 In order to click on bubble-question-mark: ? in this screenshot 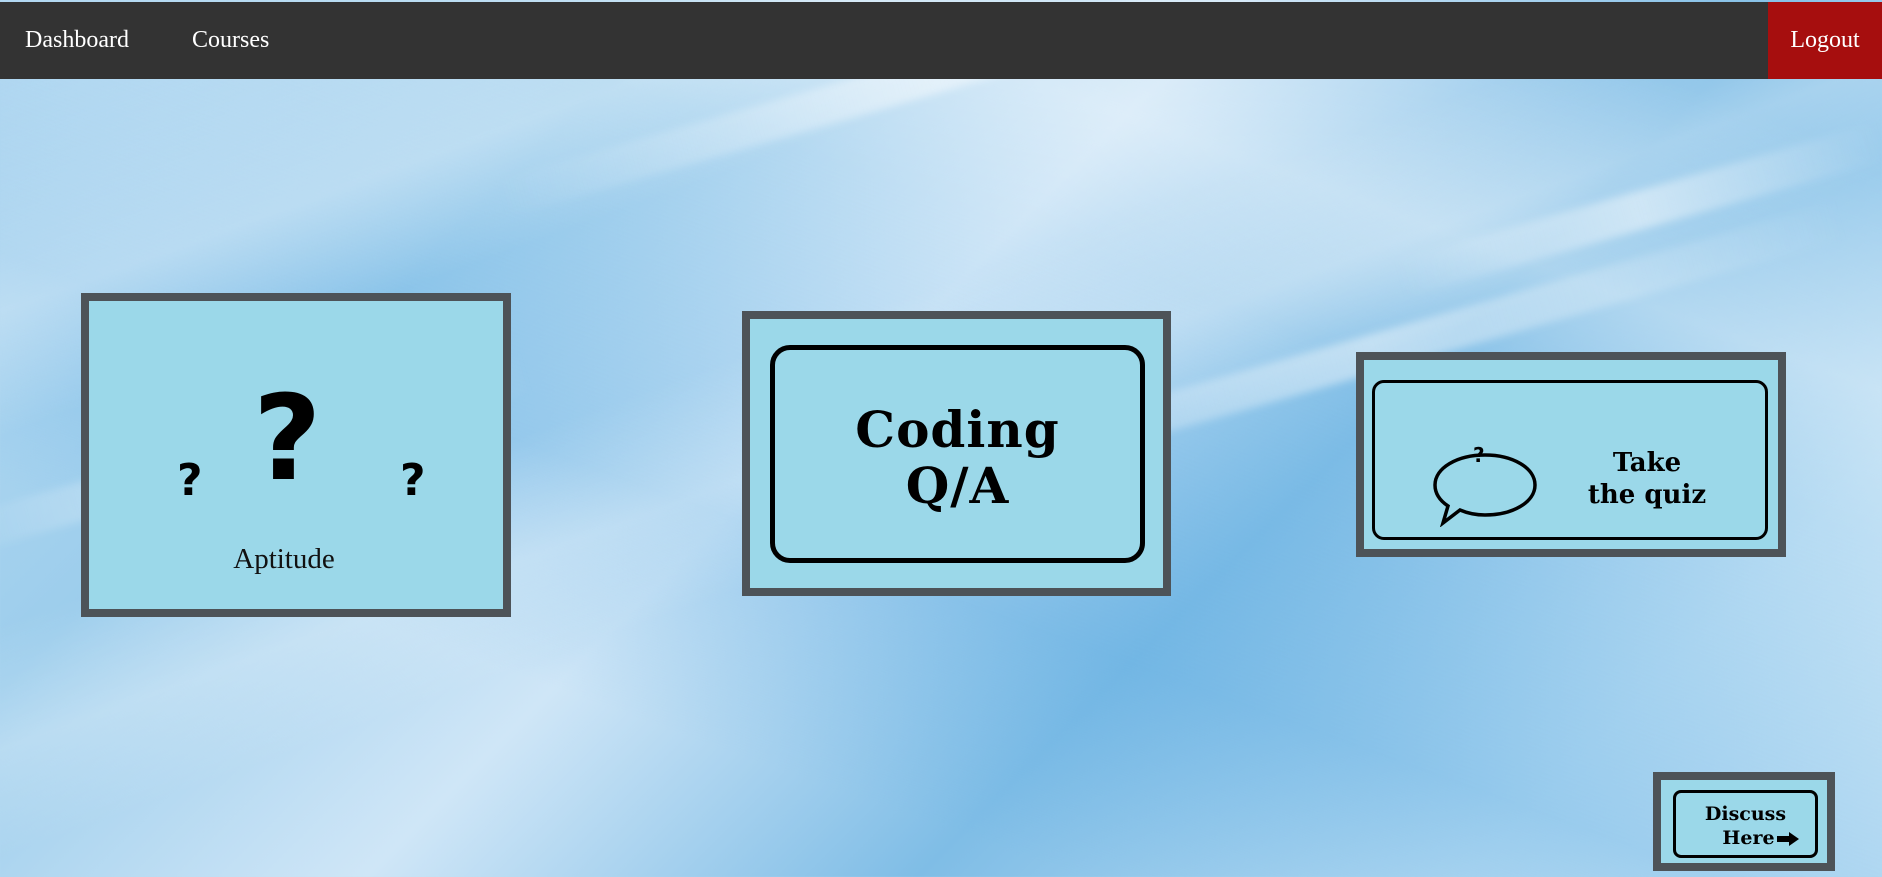, I will do `click(1479, 455)`.